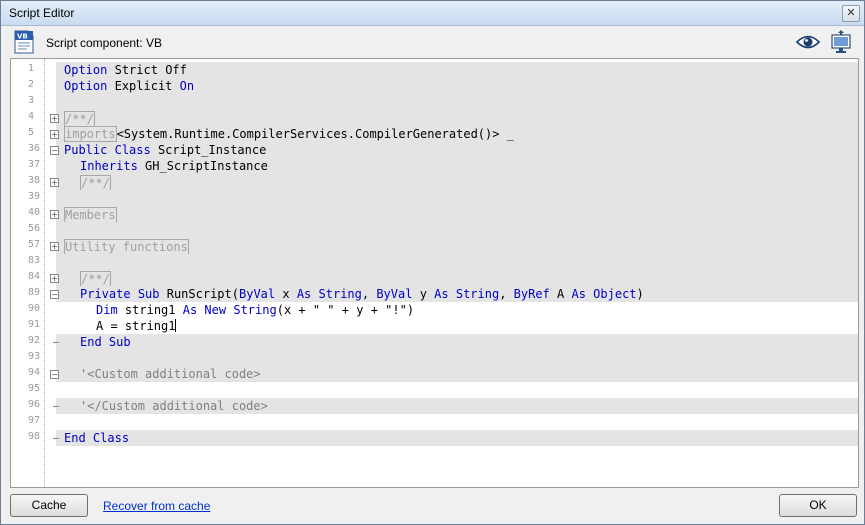  Describe the element at coordinates (818, 505) in the screenshot. I see `ok-button: OK` at that location.